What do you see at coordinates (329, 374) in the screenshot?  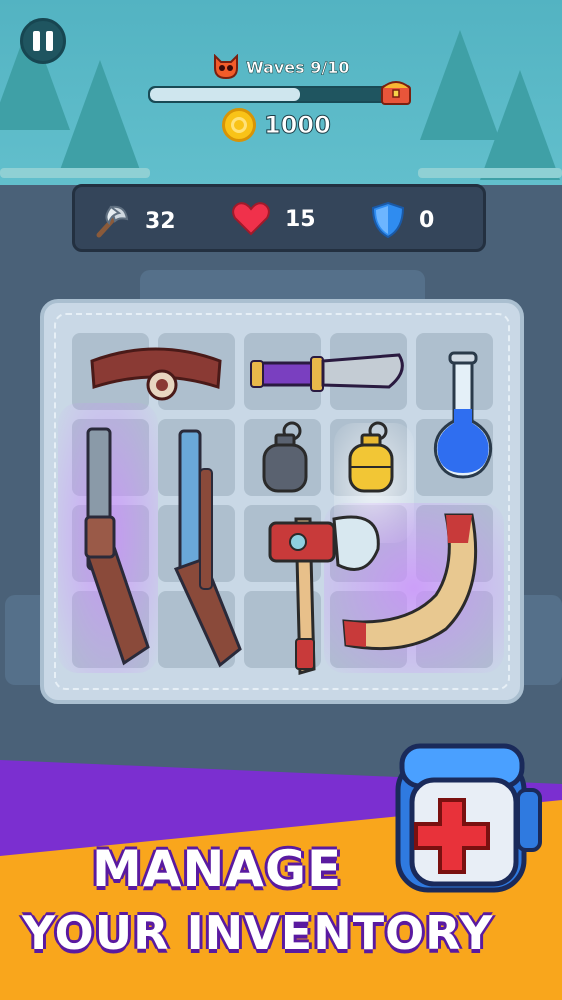 I see `knife-item` at bounding box center [329, 374].